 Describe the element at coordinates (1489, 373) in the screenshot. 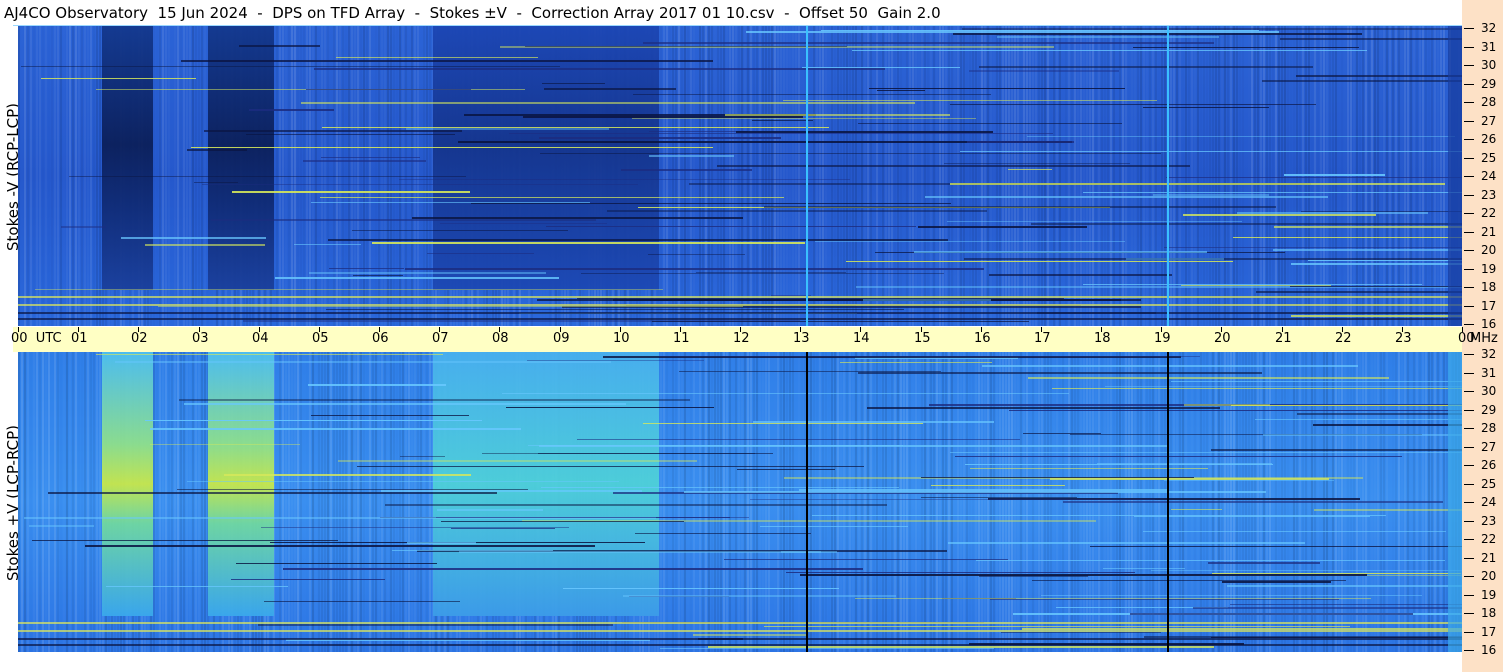

I see `frequency-label: 31` at that location.